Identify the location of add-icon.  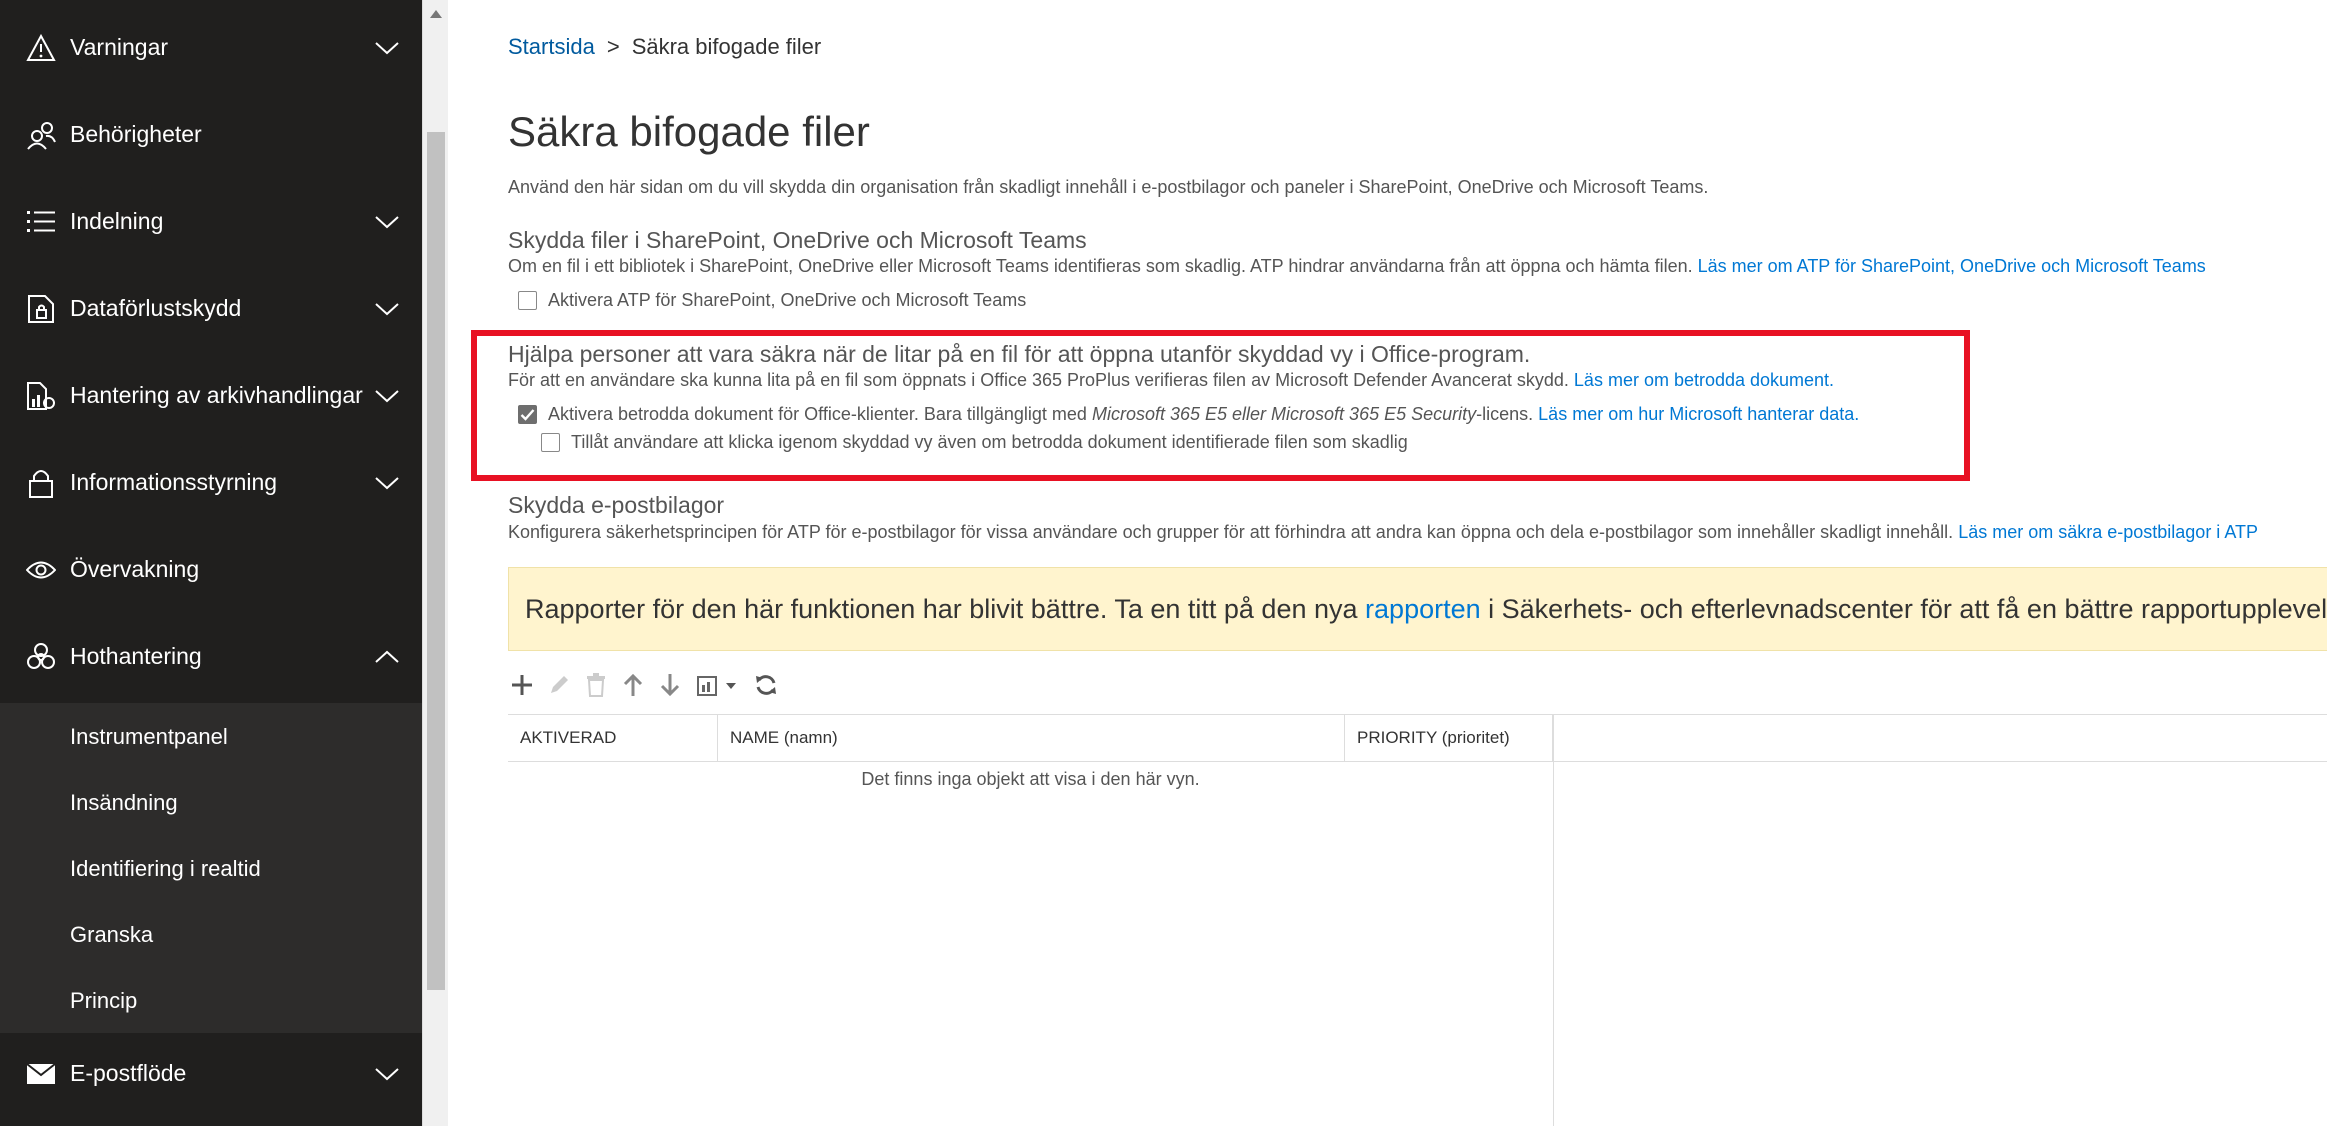
(522, 685).